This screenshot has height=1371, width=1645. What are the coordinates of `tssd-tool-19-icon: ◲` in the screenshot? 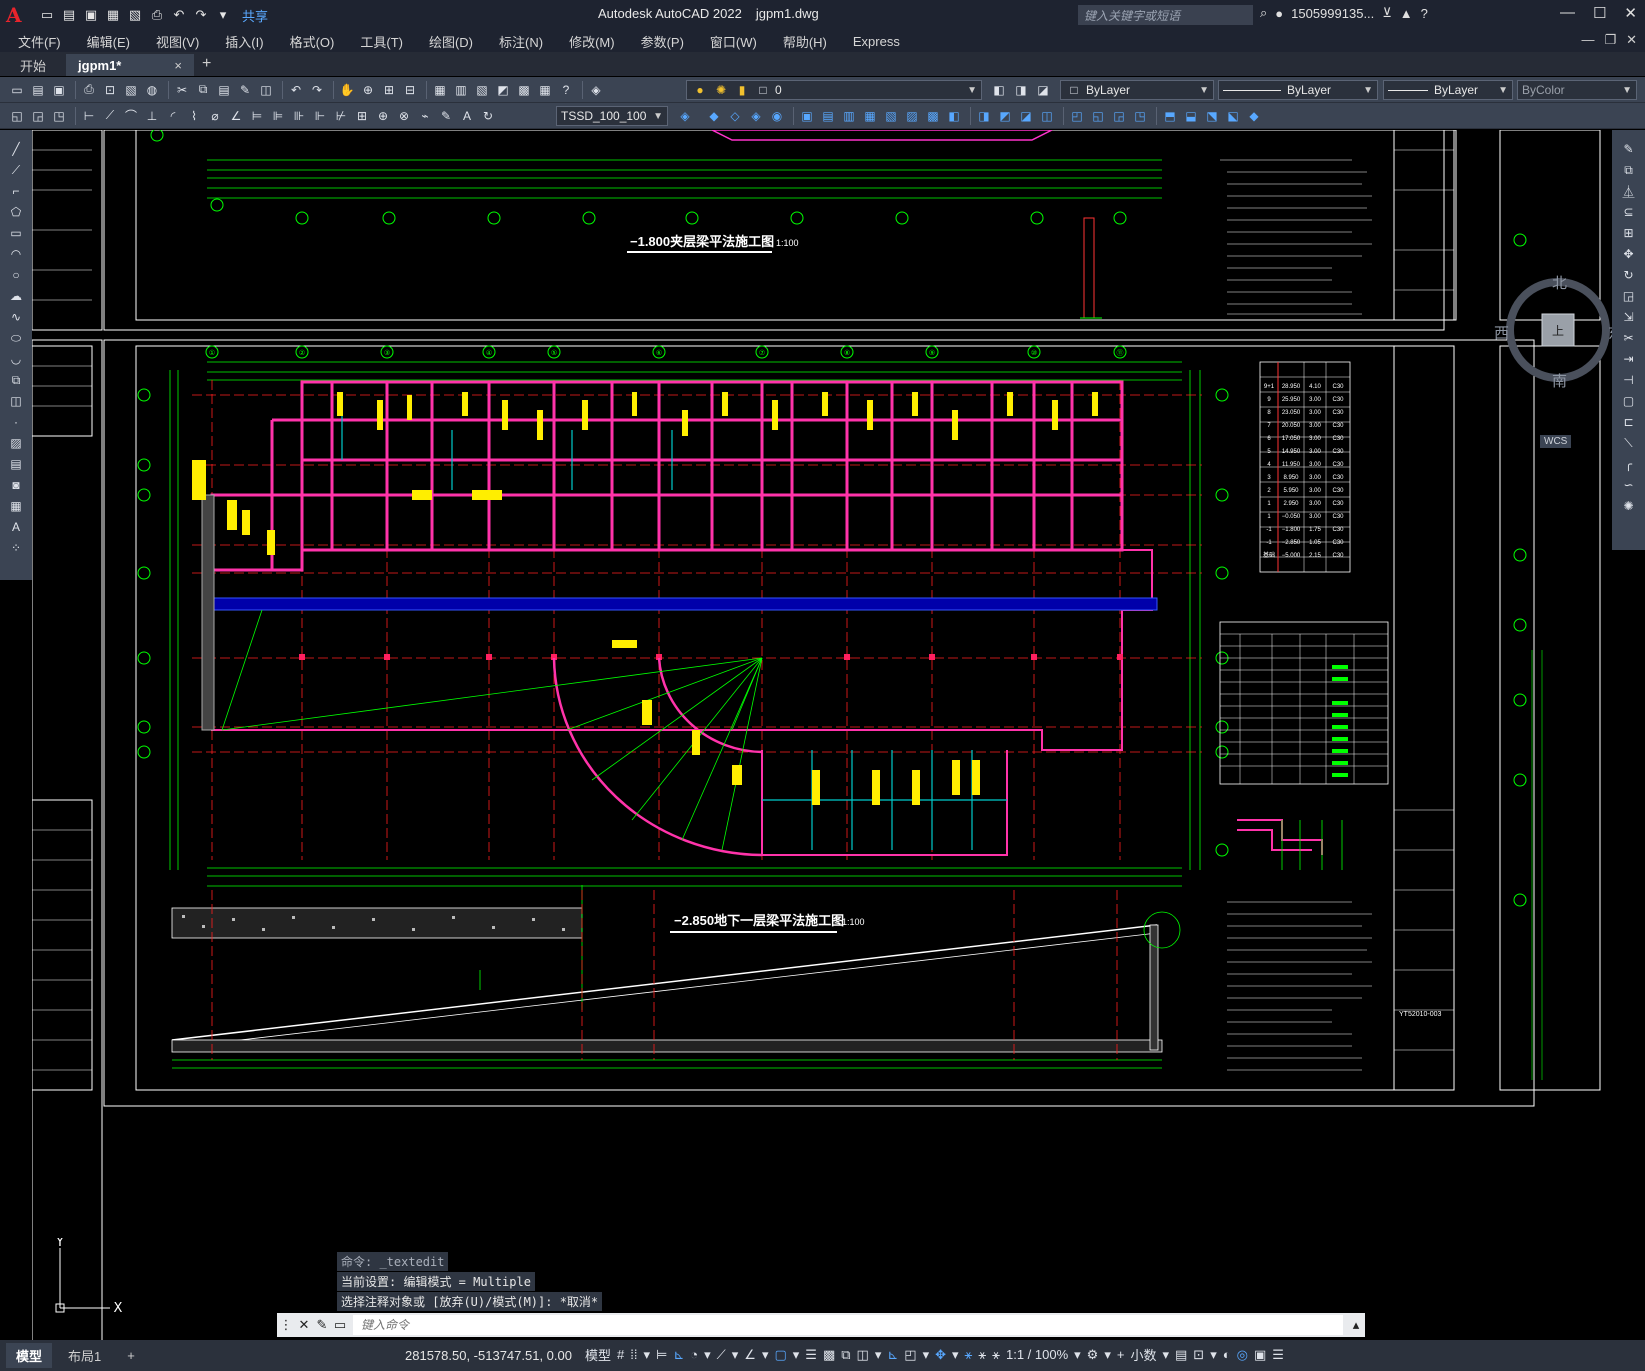 It's located at (1119, 116).